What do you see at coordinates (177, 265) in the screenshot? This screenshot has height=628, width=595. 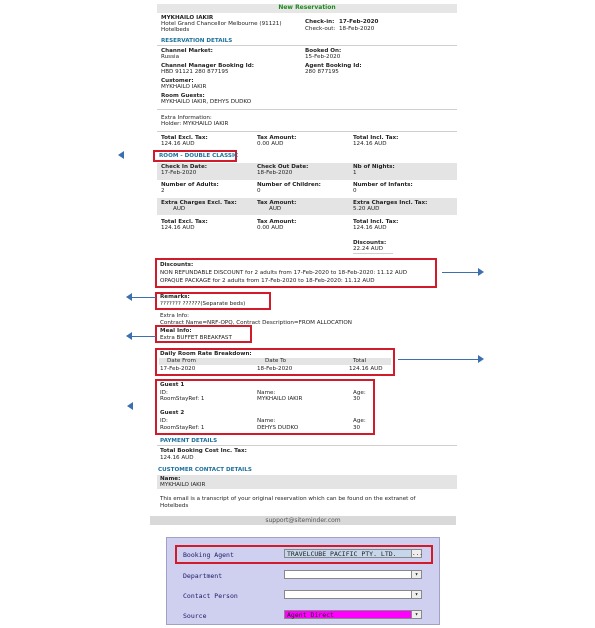 I see `discounts-label: Discounts:` at bounding box center [177, 265].